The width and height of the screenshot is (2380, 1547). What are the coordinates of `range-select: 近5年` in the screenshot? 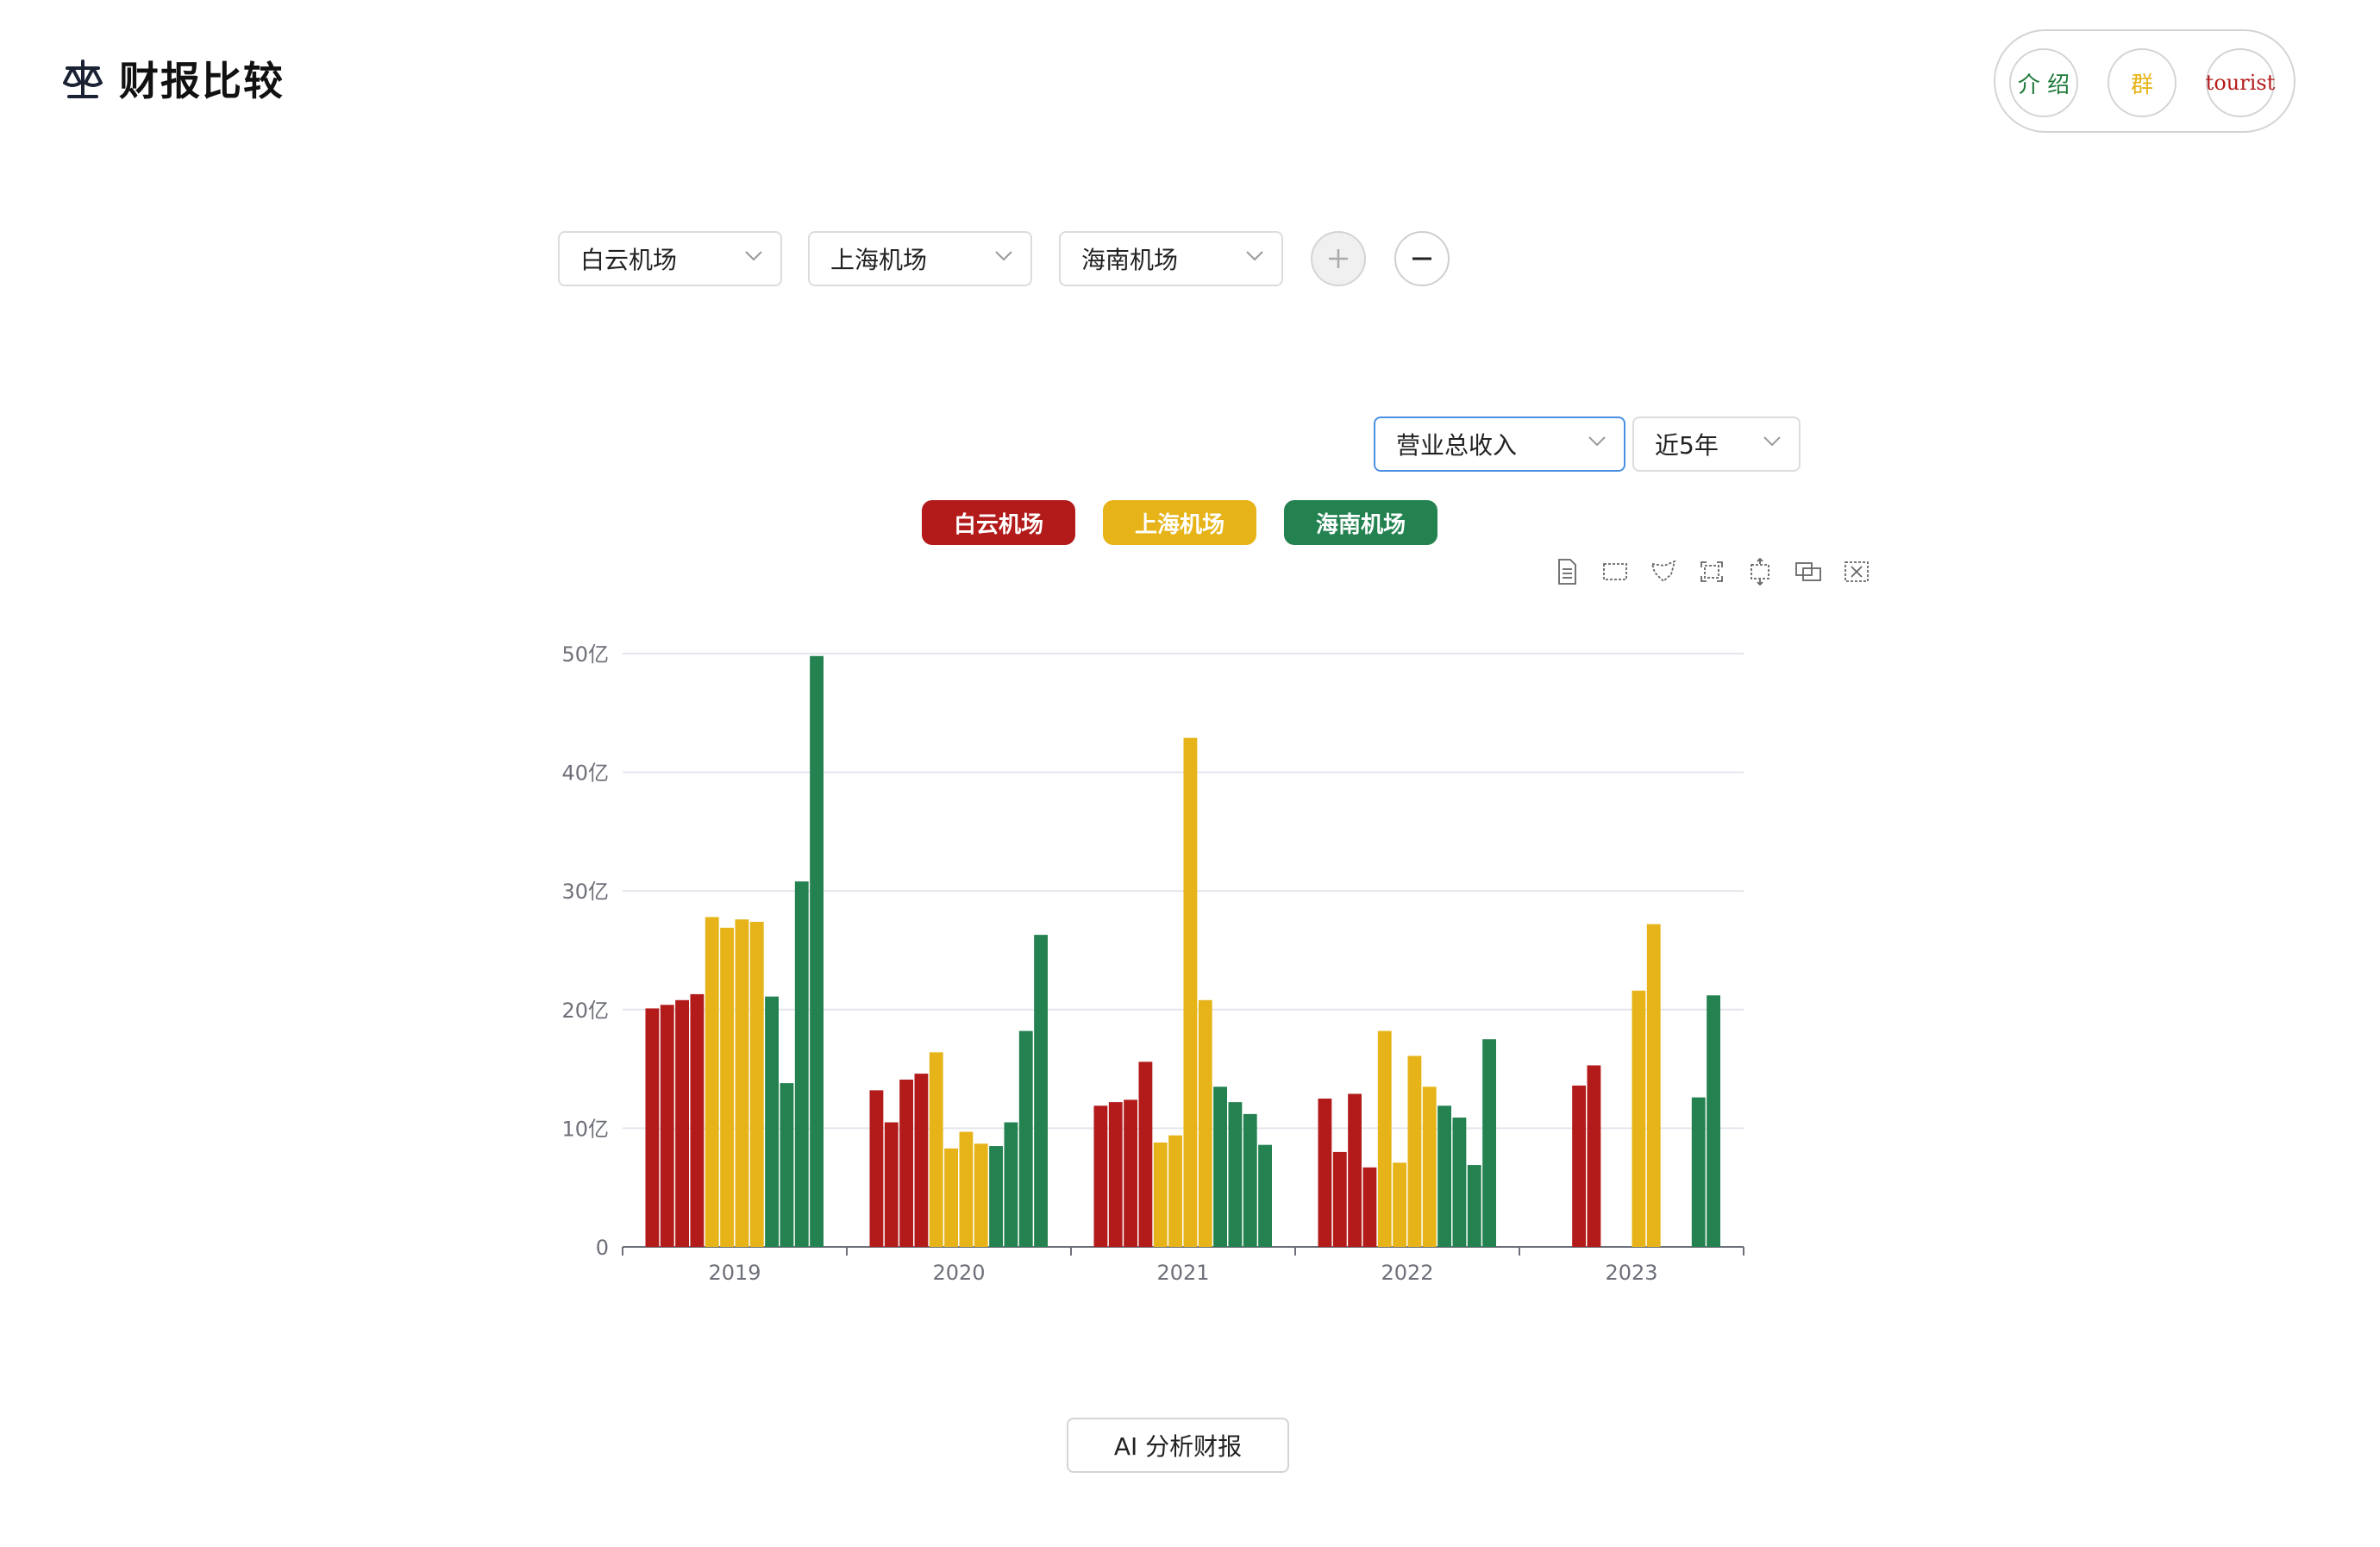 It's located at (1717, 444).